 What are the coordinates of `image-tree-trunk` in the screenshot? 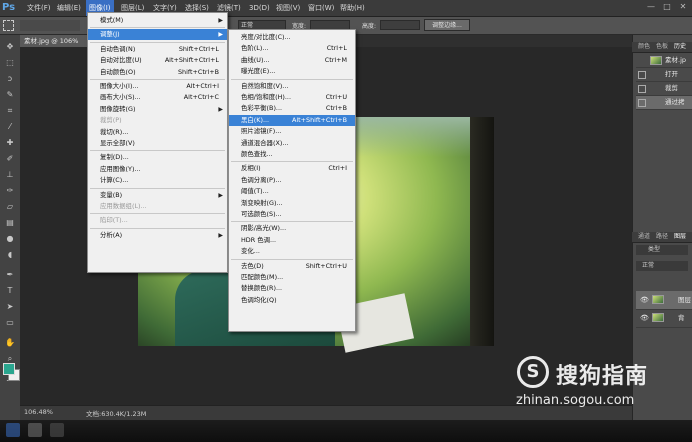 It's located at (482, 231).